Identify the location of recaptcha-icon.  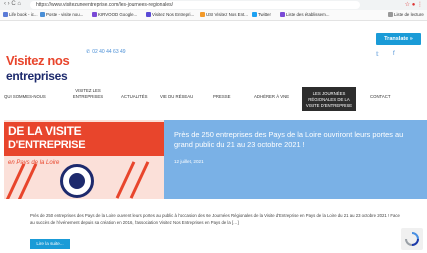
(412, 239).